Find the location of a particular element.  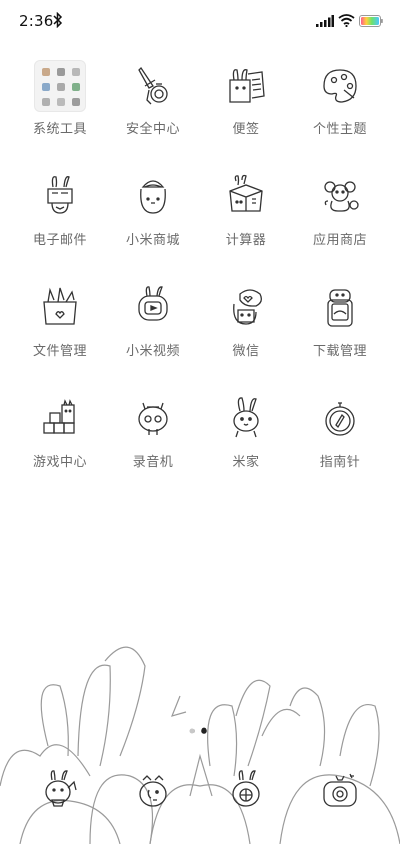

app-recorder: 录音机 is located at coordinates (153, 441).